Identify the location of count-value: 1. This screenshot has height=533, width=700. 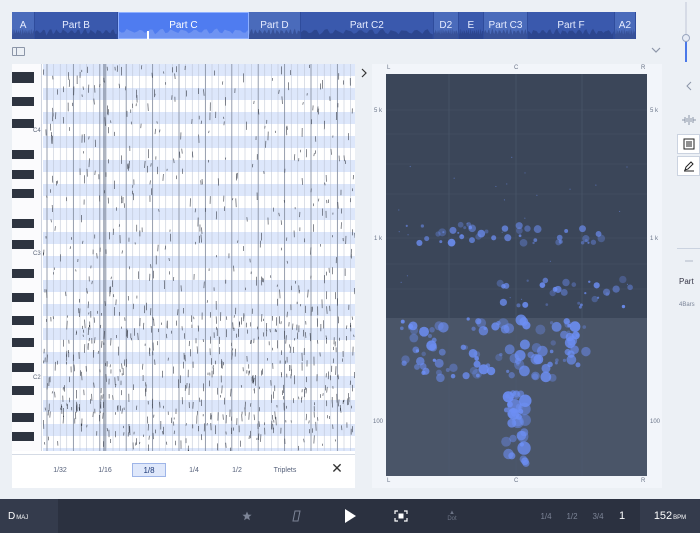
(622, 516).